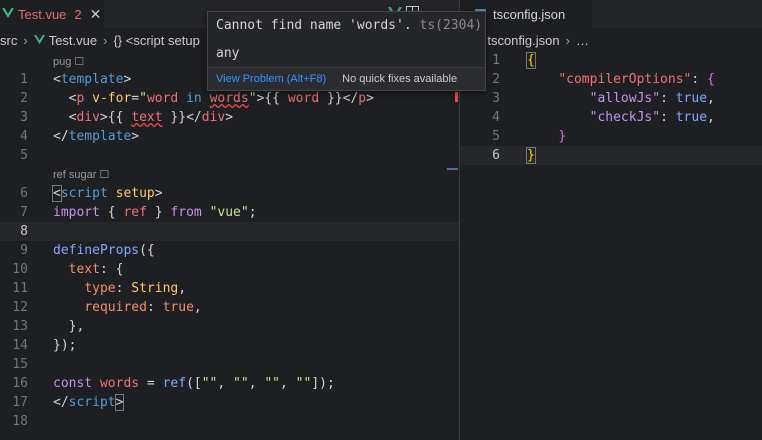  What do you see at coordinates (20, 307) in the screenshot?
I see `line-number: 12` at bounding box center [20, 307].